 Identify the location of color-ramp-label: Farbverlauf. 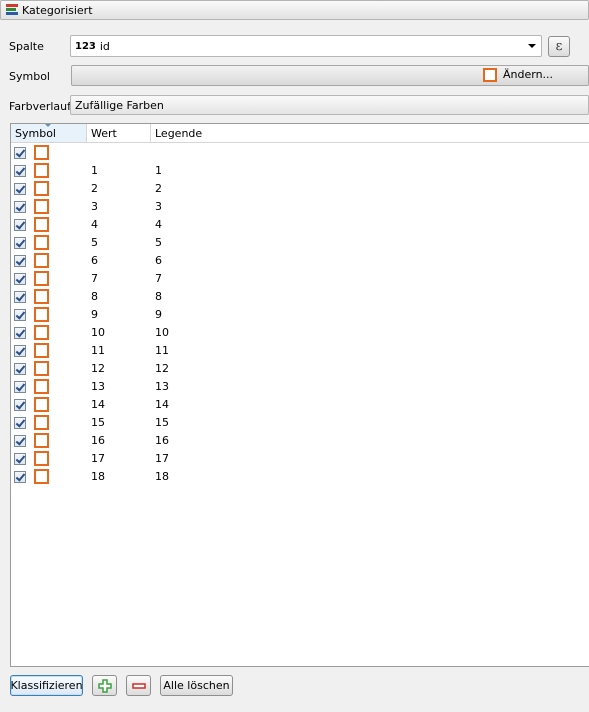
(40, 106).